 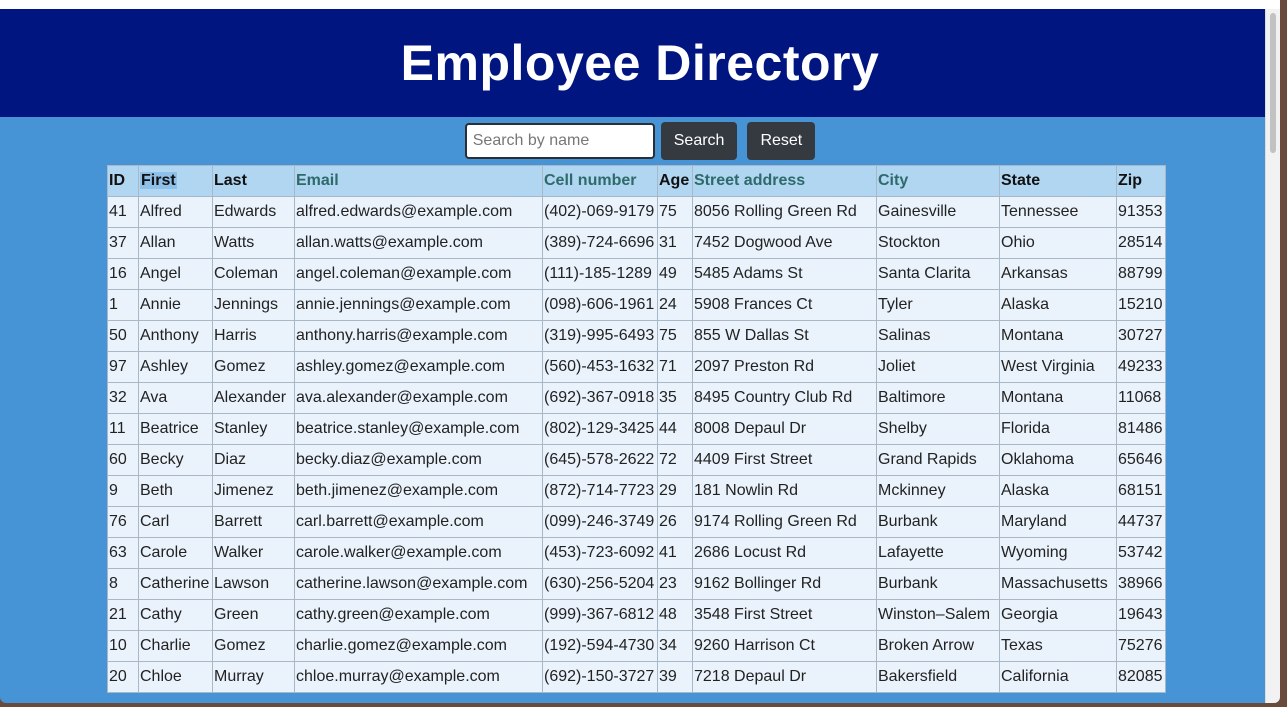 What do you see at coordinates (781, 141) in the screenshot?
I see `reset-button: Reset` at bounding box center [781, 141].